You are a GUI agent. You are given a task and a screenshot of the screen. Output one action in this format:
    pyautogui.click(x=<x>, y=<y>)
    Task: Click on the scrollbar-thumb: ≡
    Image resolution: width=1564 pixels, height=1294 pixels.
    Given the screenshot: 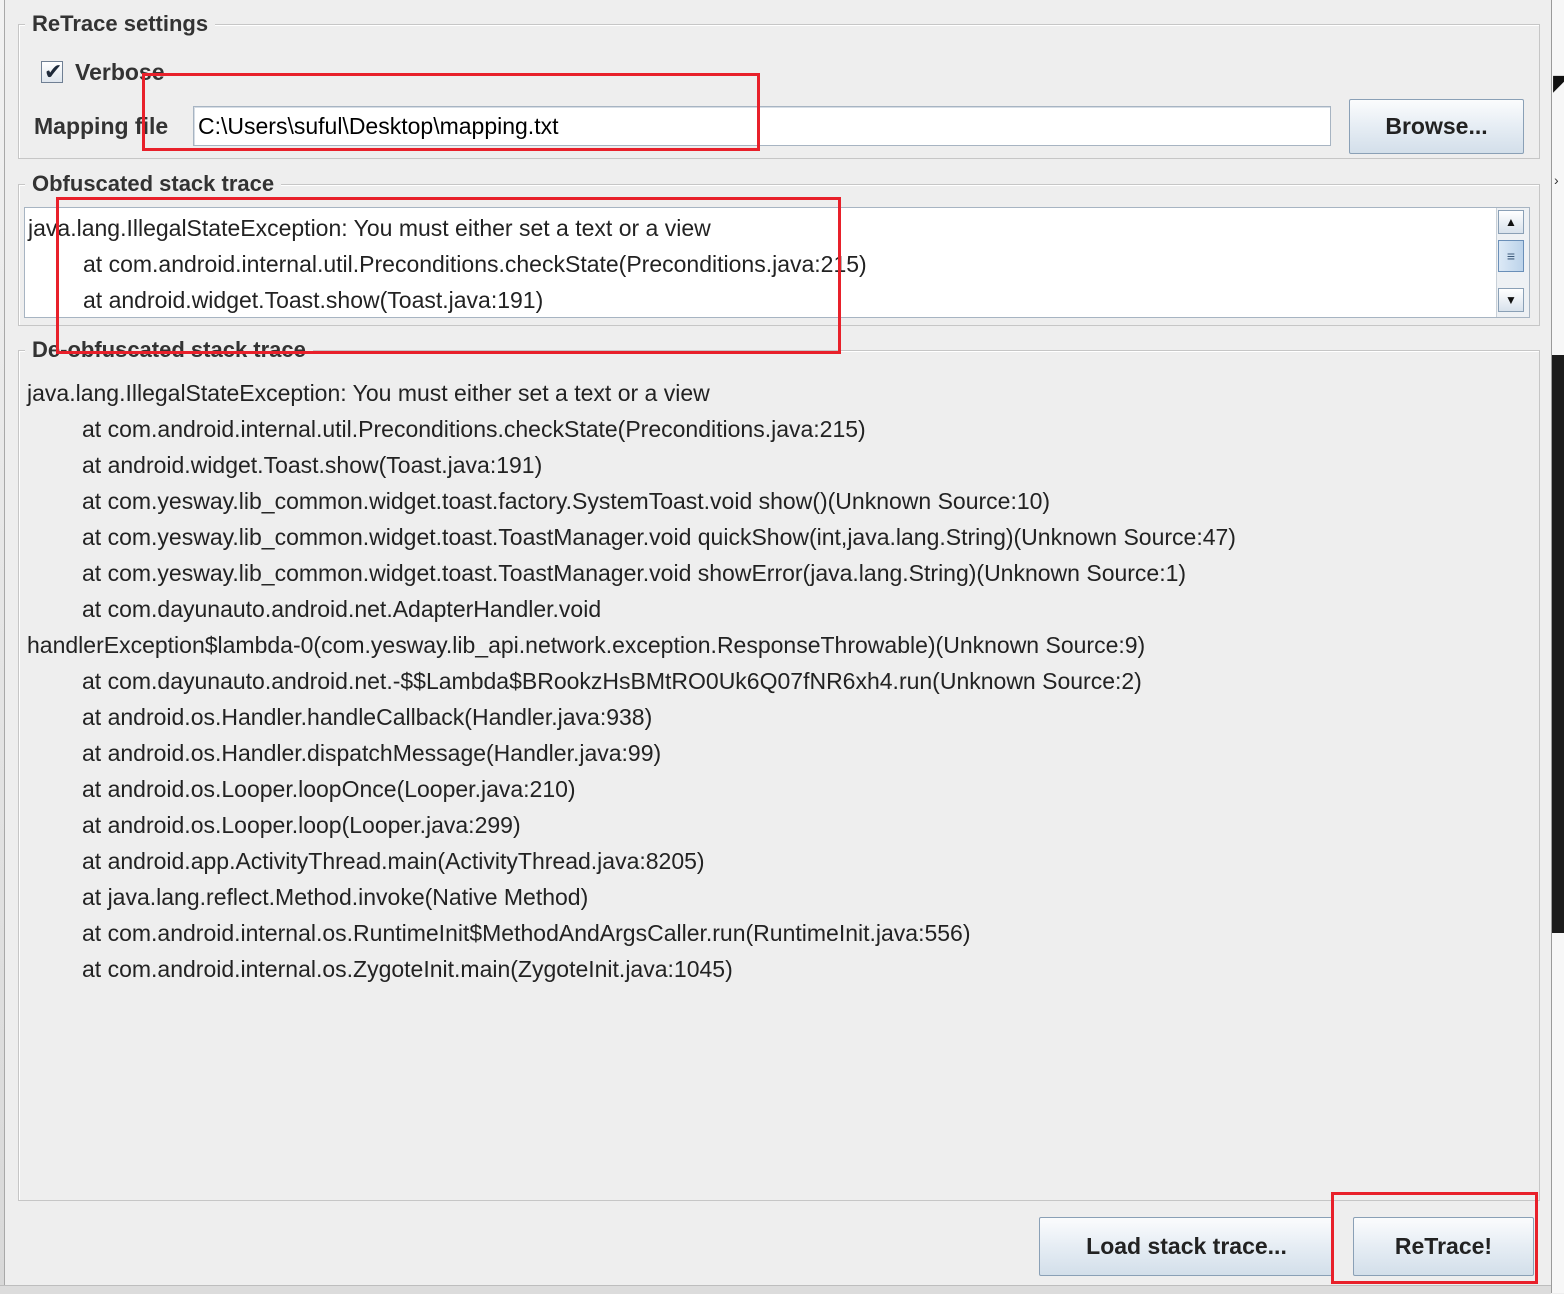 What is the action you would take?
    pyautogui.click(x=1511, y=256)
    